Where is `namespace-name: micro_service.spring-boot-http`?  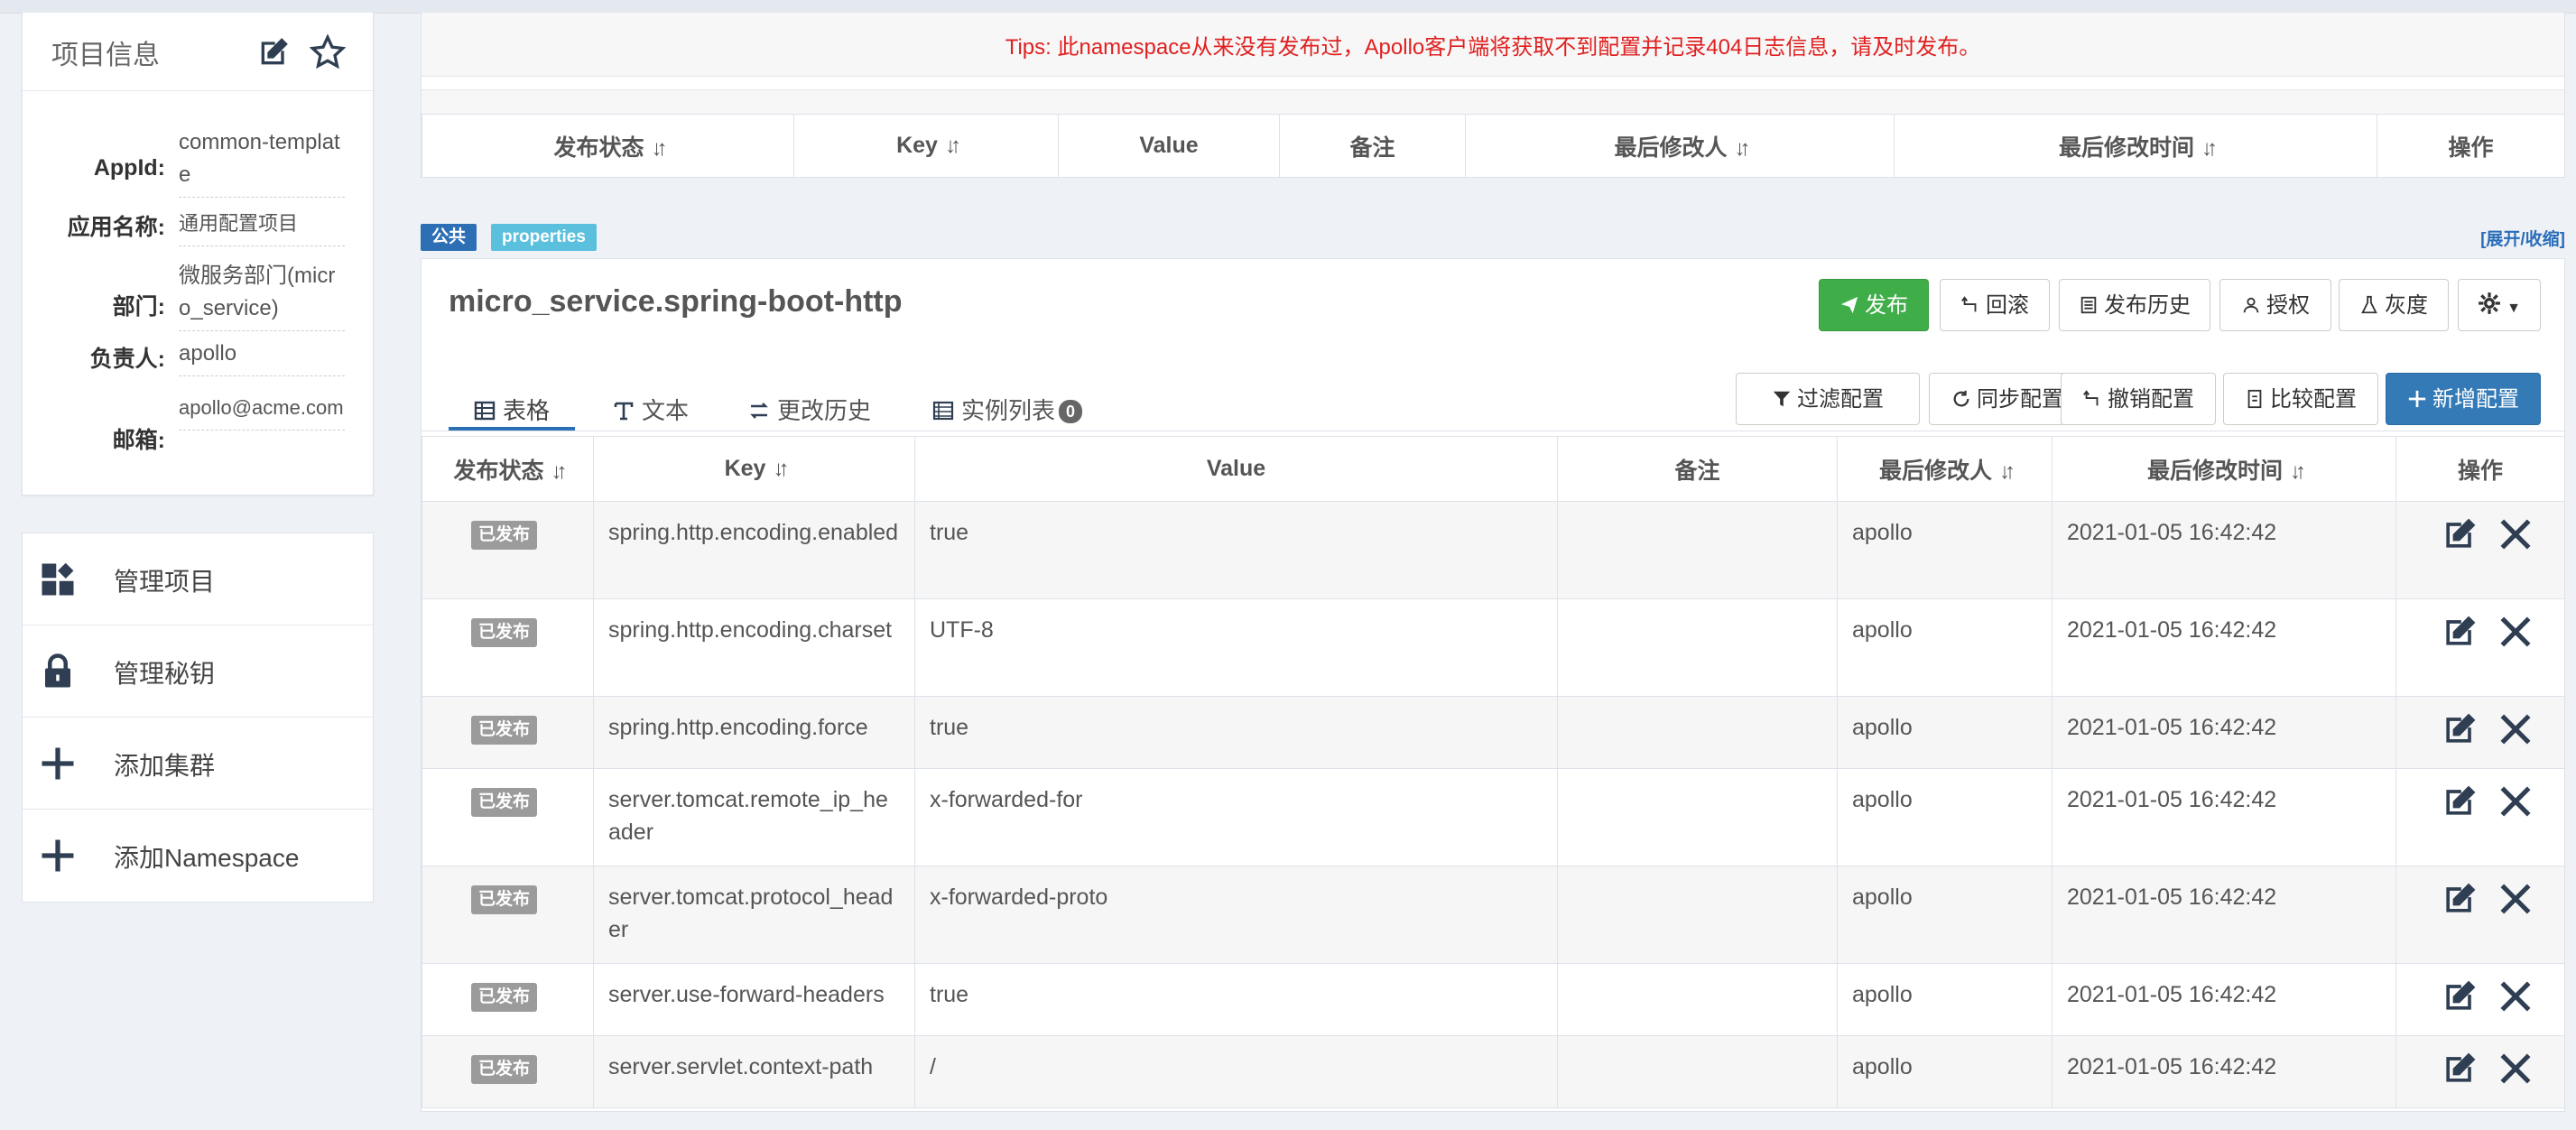
namespace-name: micro_service.spring-boot-http is located at coordinates (676, 301).